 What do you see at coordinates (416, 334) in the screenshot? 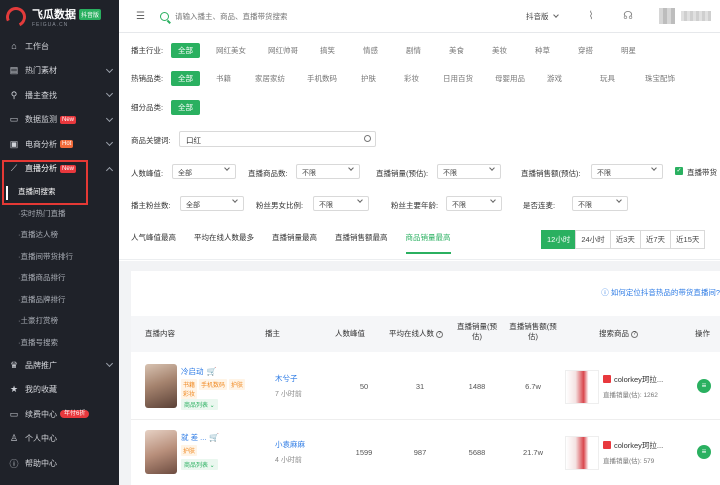
I see `header-avg: 平均在线人数?` at bounding box center [416, 334].